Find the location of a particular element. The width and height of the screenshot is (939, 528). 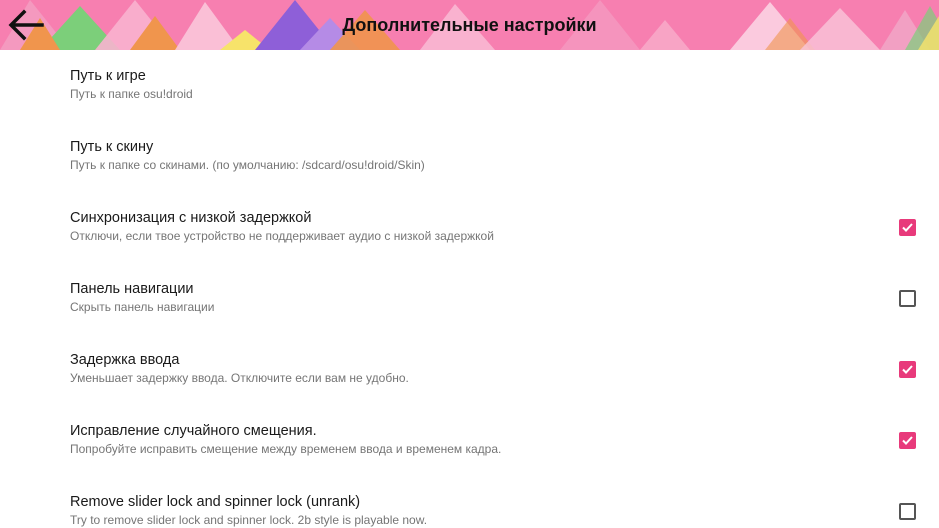

setting-game-path: Путь к игре Путь к папке osu!droid is located at coordinates (469, 85).